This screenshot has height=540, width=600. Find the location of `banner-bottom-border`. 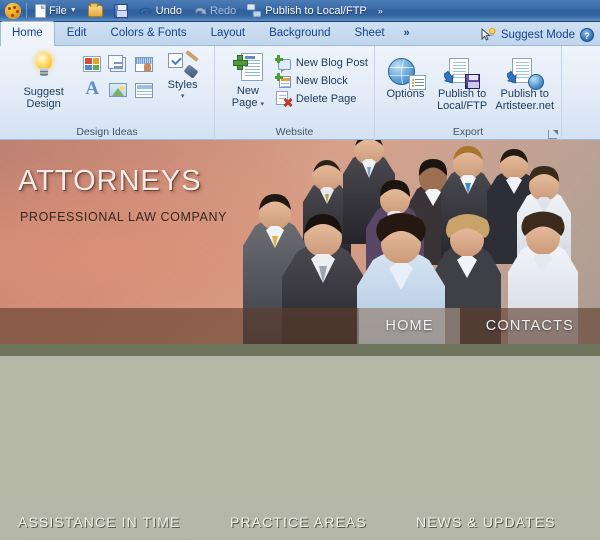

banner-bottom-border is located at coordinates (300, 350).